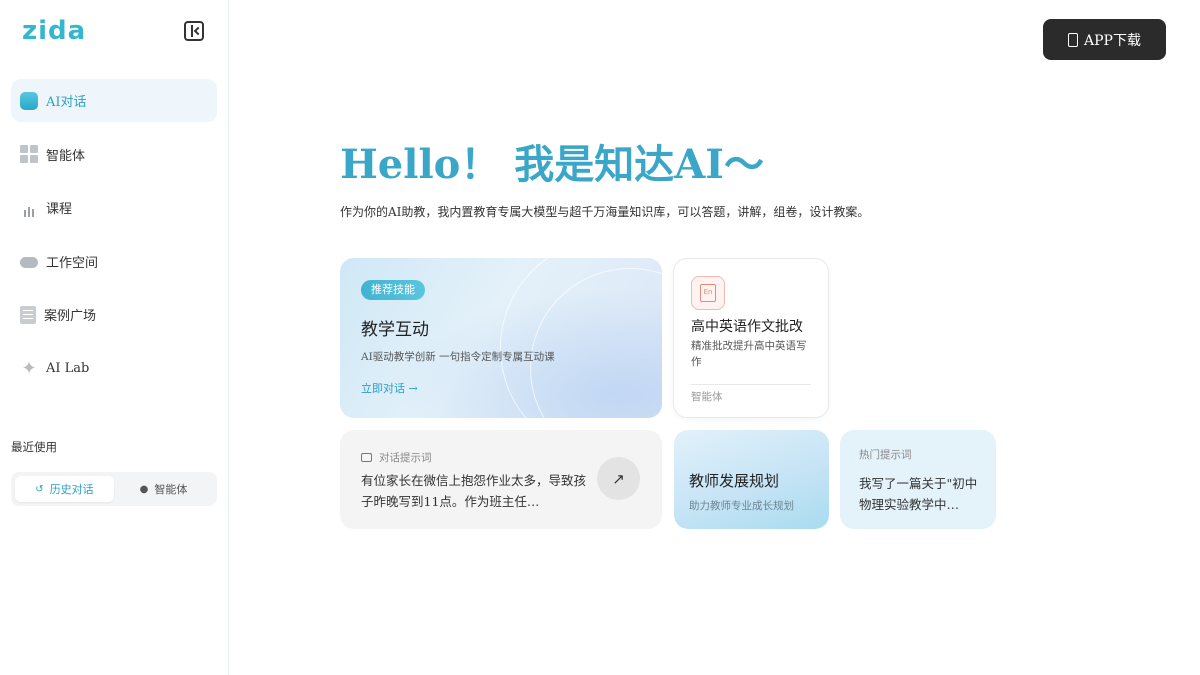 Image resolution: width=1200 pixels, height=675 pixels. Describe the element at coordinates (751, 384) in the screenshot. I see `divider` at that location.